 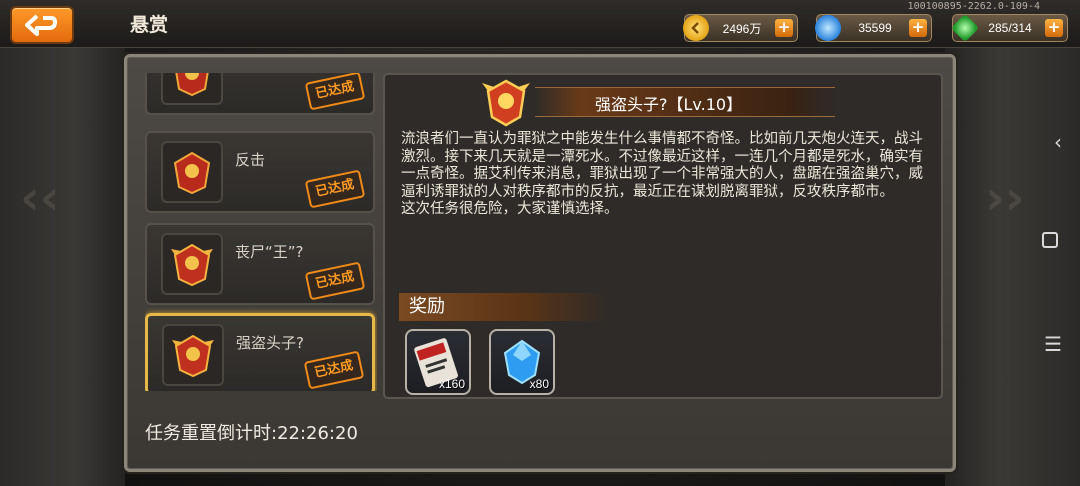 I want to click on chevron-decoration-icon: ‹‹, so click(x=40, y=198).